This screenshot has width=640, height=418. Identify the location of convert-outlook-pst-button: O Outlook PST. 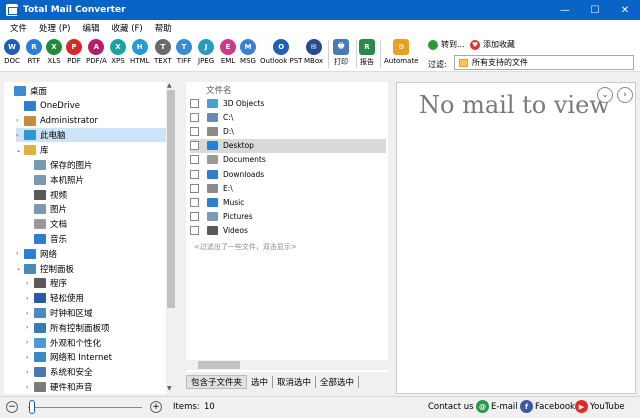
(281, 52).